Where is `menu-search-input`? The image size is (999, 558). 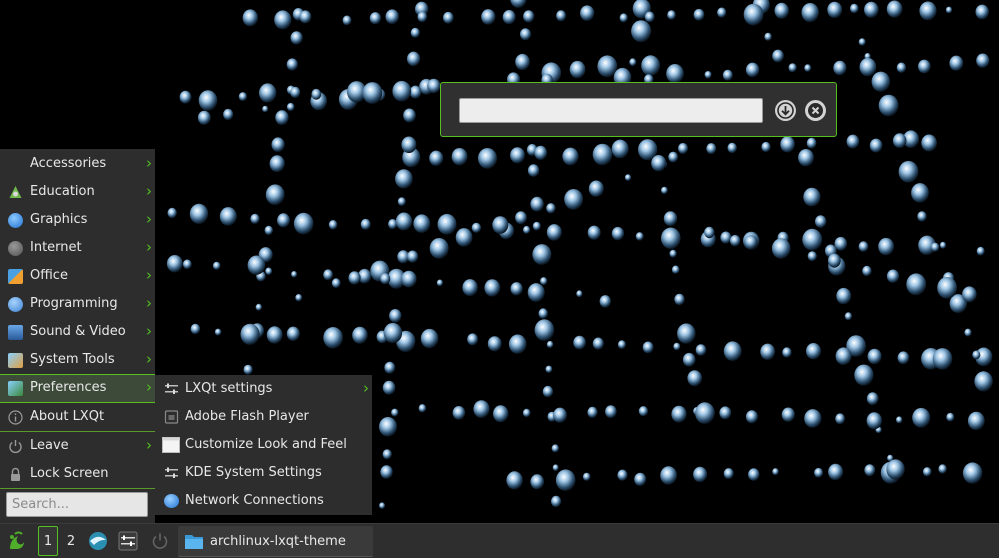
menu-search-input is located at coordinates (77, 504).